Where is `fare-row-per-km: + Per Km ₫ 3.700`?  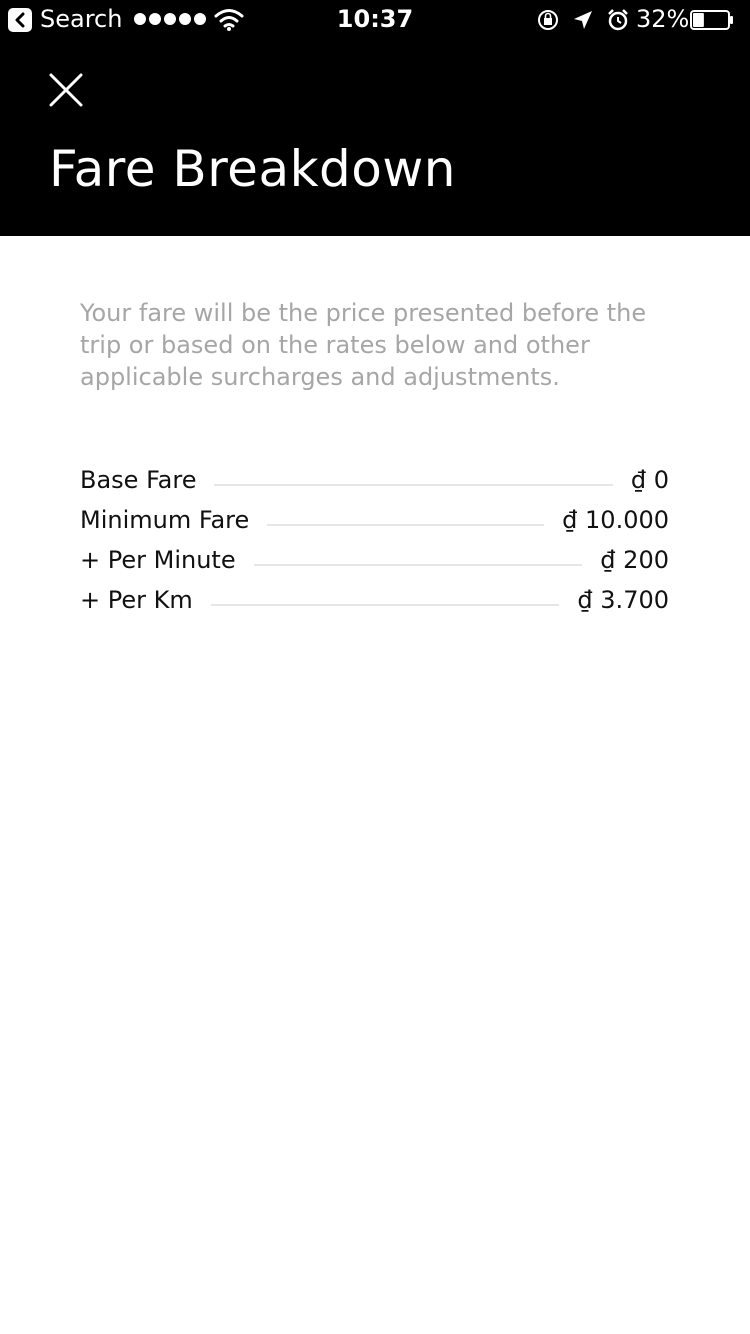 fare-row-per-km: + Per Km ₫ 3.700 is located at coordinates (374, 600).